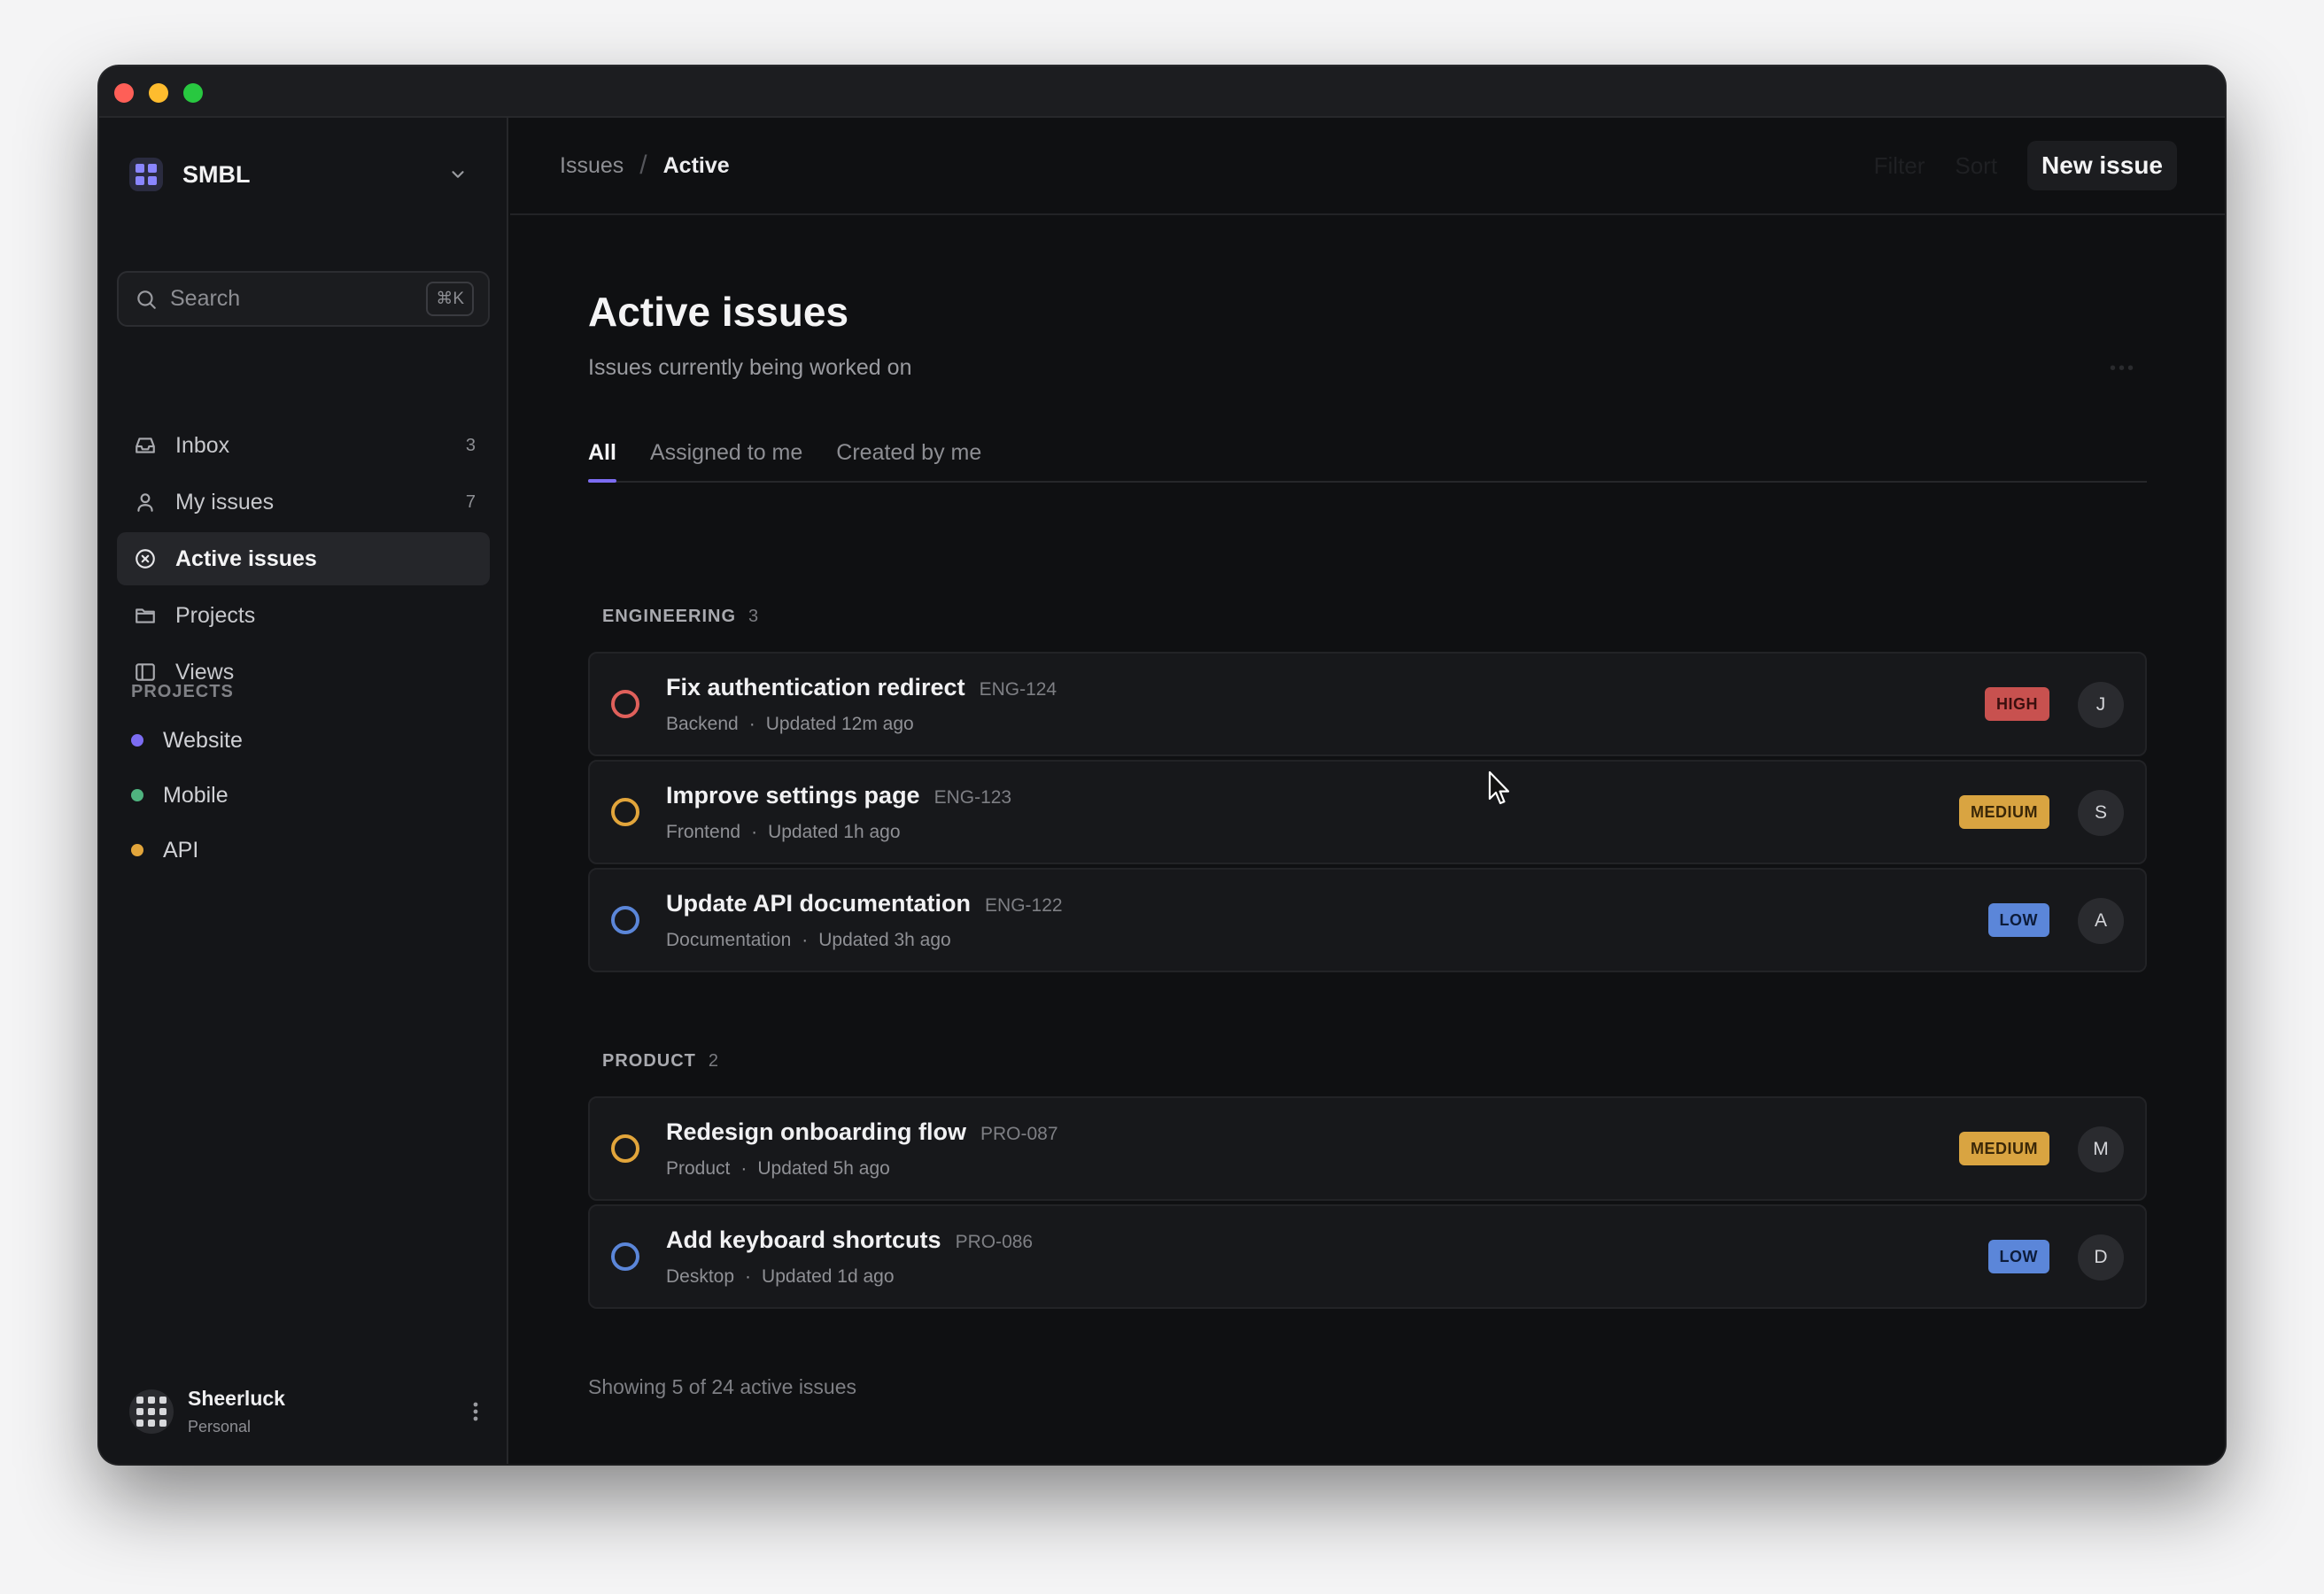 The image size is (2324, 1594). What do you see at coordinates (908, 455) in the screenshot?
I see `tab-created-by-me: Created by me` at bounding box center [908, 455].